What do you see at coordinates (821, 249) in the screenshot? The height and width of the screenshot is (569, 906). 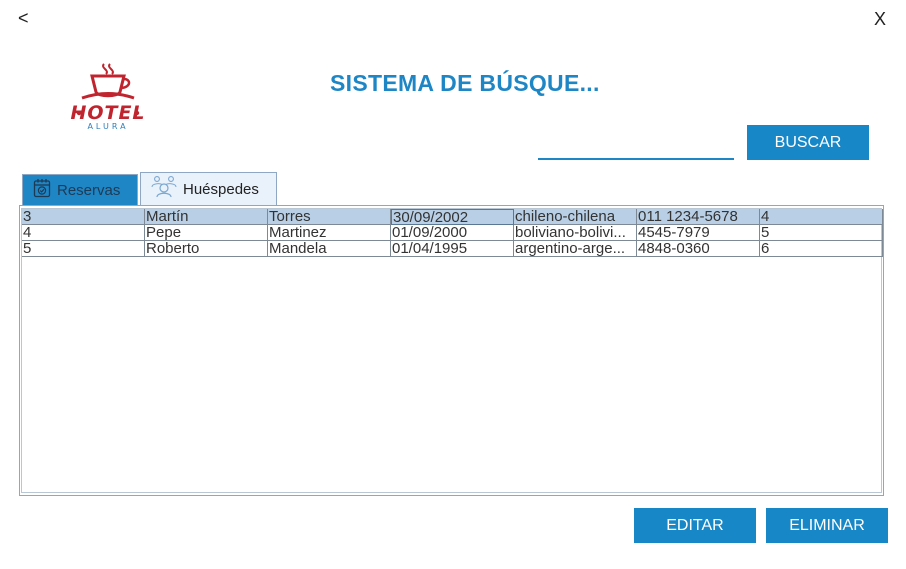 I see `cell-reserva: 6` at bounding box center [821, 249].